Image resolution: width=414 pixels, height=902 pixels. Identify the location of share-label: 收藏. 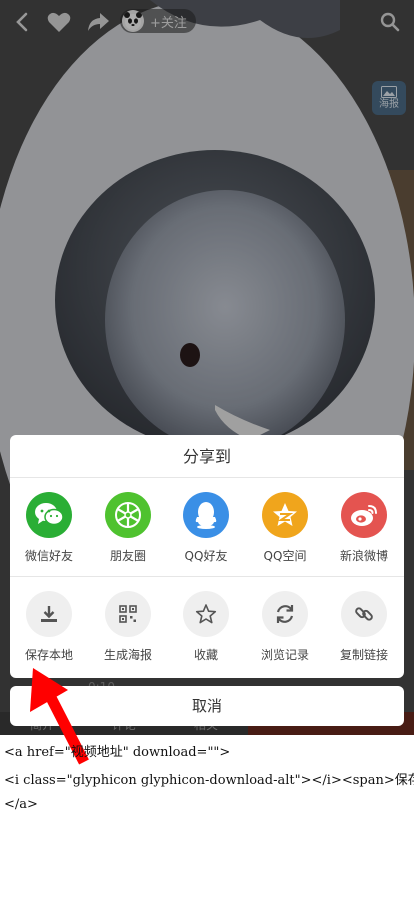
(205, 655).